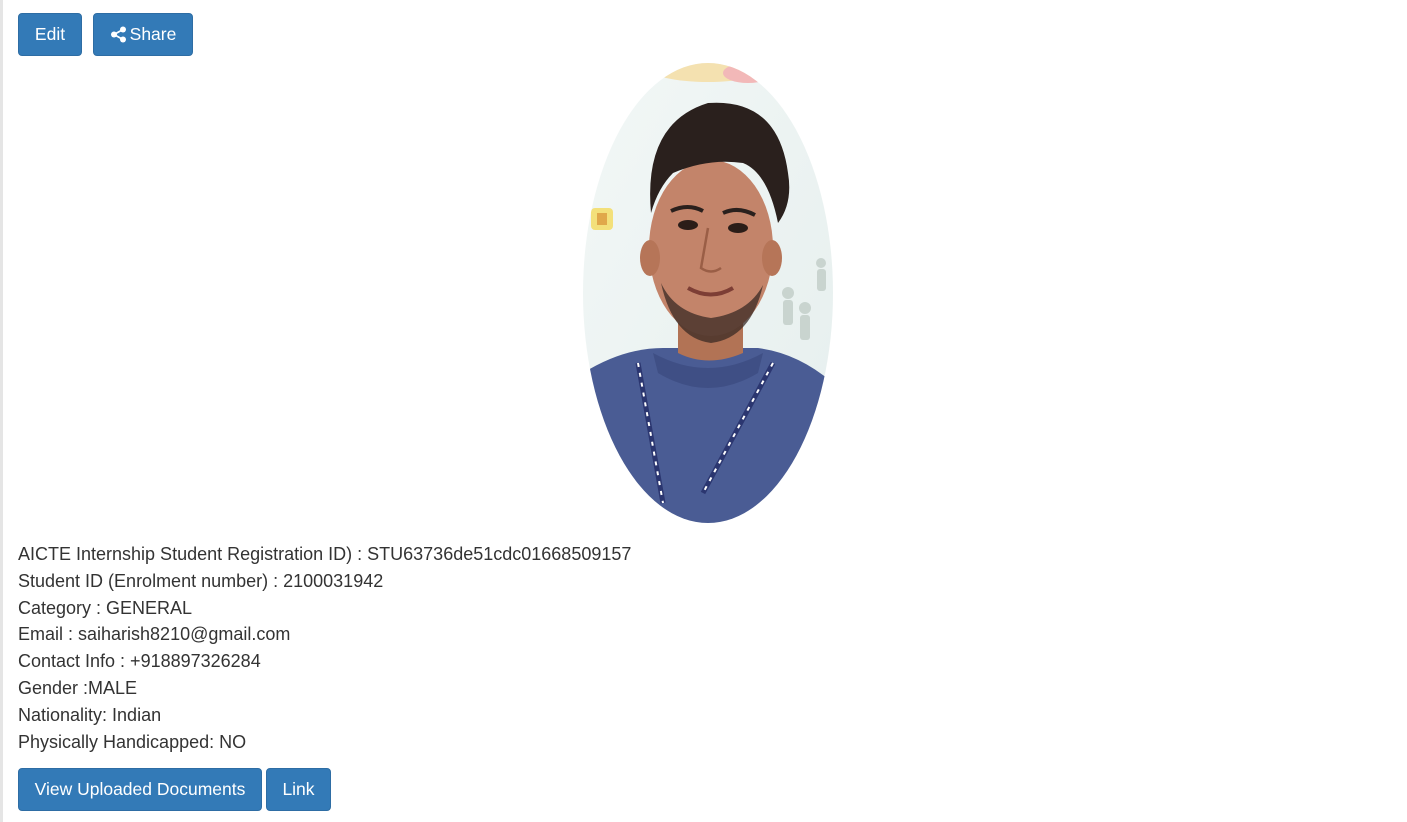 The image size is (1407, 822). Describe the element at coordinates (90, 714) in the screenshot. I see `nationality-text: Nationality: Indian` at that location.